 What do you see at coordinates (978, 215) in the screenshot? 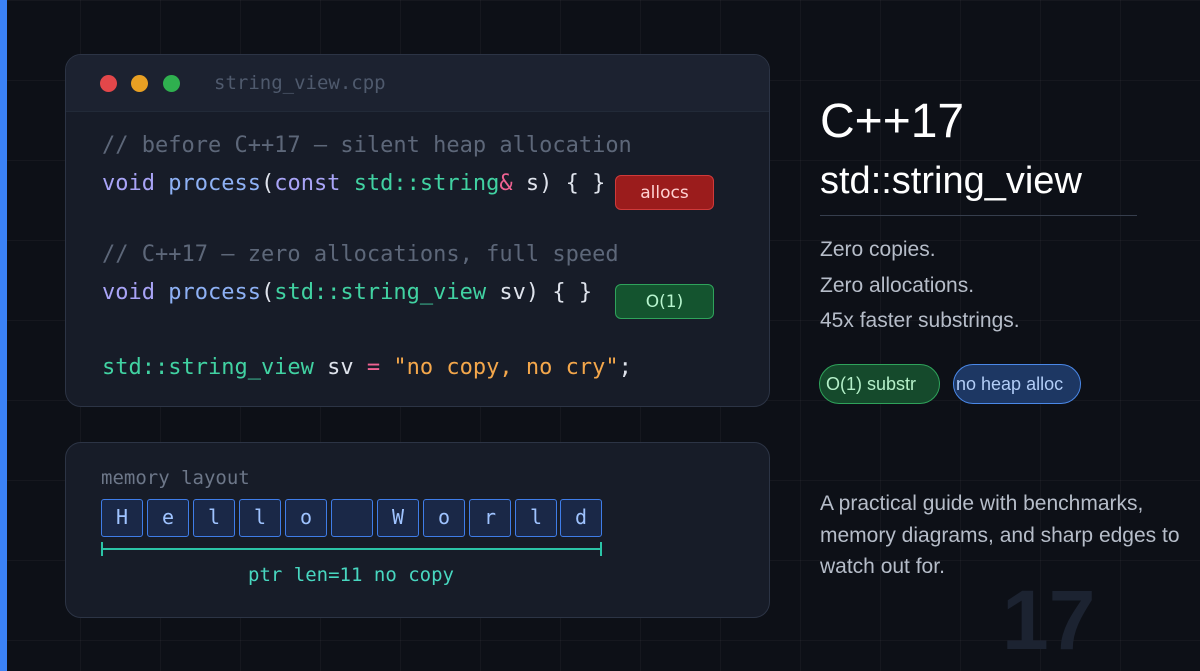
I see `heading-divider` at bounding box center [978, 215].